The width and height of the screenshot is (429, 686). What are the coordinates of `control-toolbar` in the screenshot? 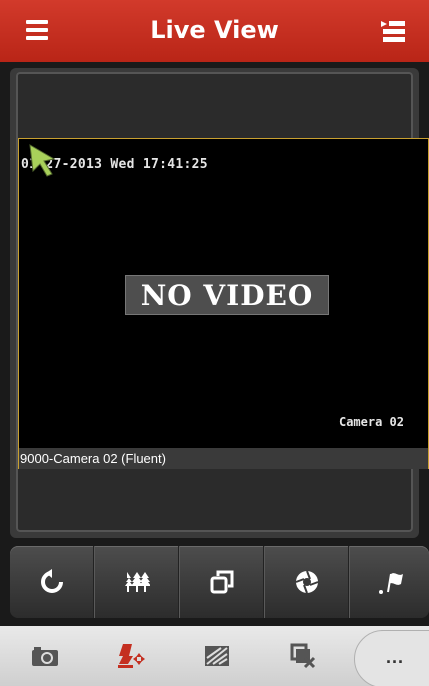 It's located at (219, 582).